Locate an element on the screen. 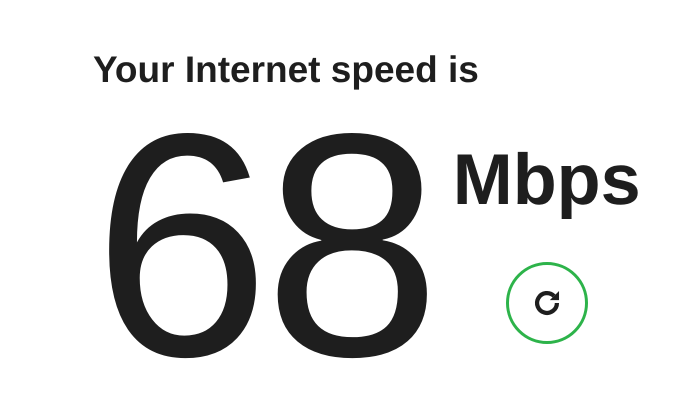  heading: Your Internet speed is is located at coordinates (286, 70).